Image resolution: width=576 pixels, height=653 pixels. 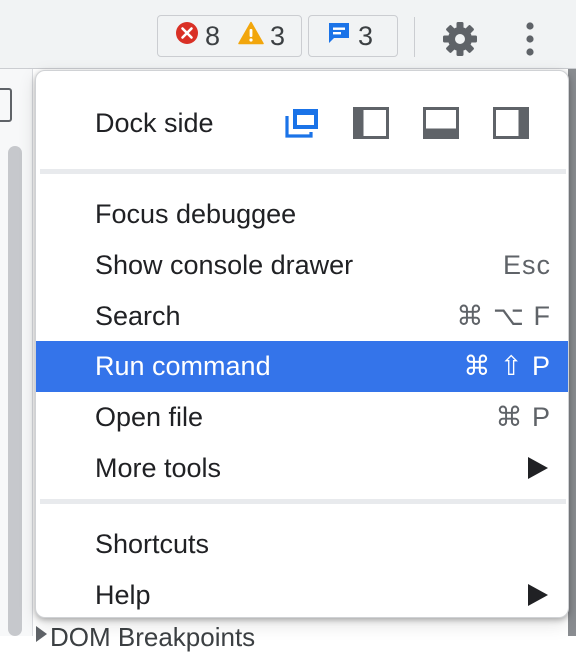 I want to click on dock-bottom-icon, so click(x=441, y=125).